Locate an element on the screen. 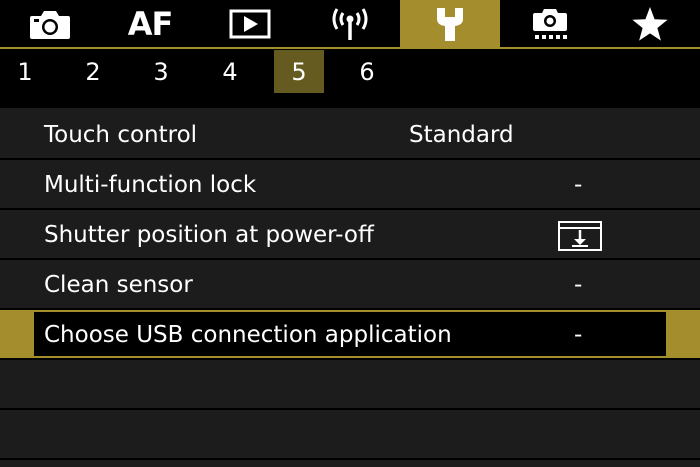  menu-item-usb-connection-app: Choose USB connection application - is located at coordinates (350, 335).